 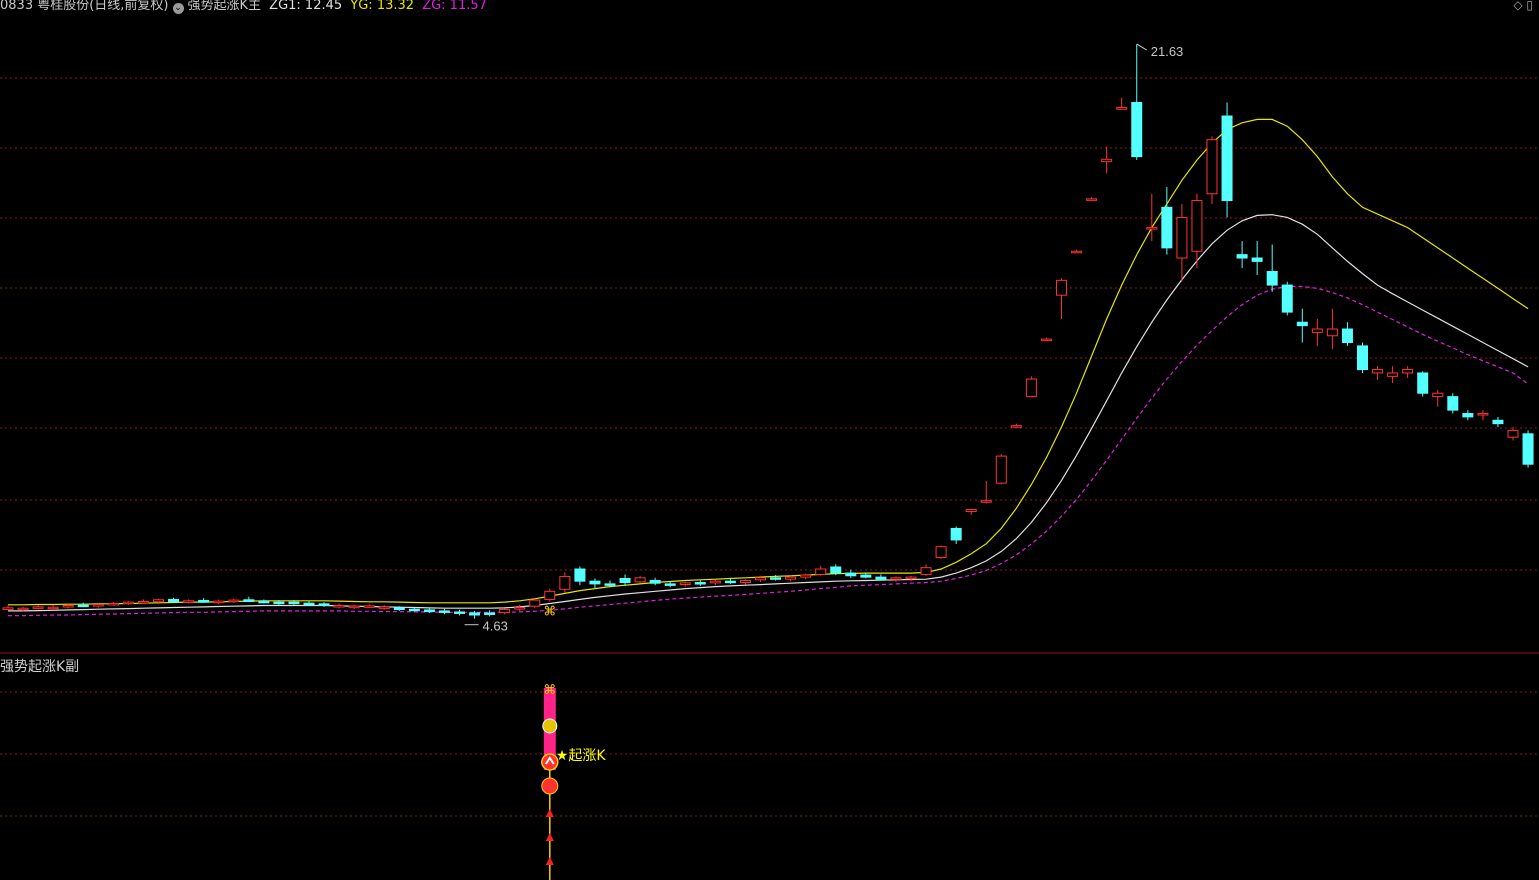 What do you see at coordinates (1167, 51) in the screenshot?
I see `high-label: 21.63` at bounding box center [1167, 51].